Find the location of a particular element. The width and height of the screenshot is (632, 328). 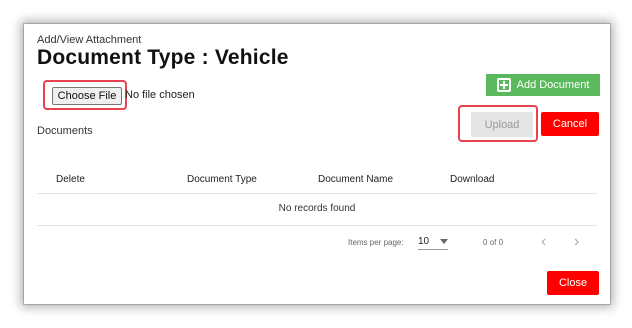

cancel-button: Cancel is located at coordinates (570, 124).